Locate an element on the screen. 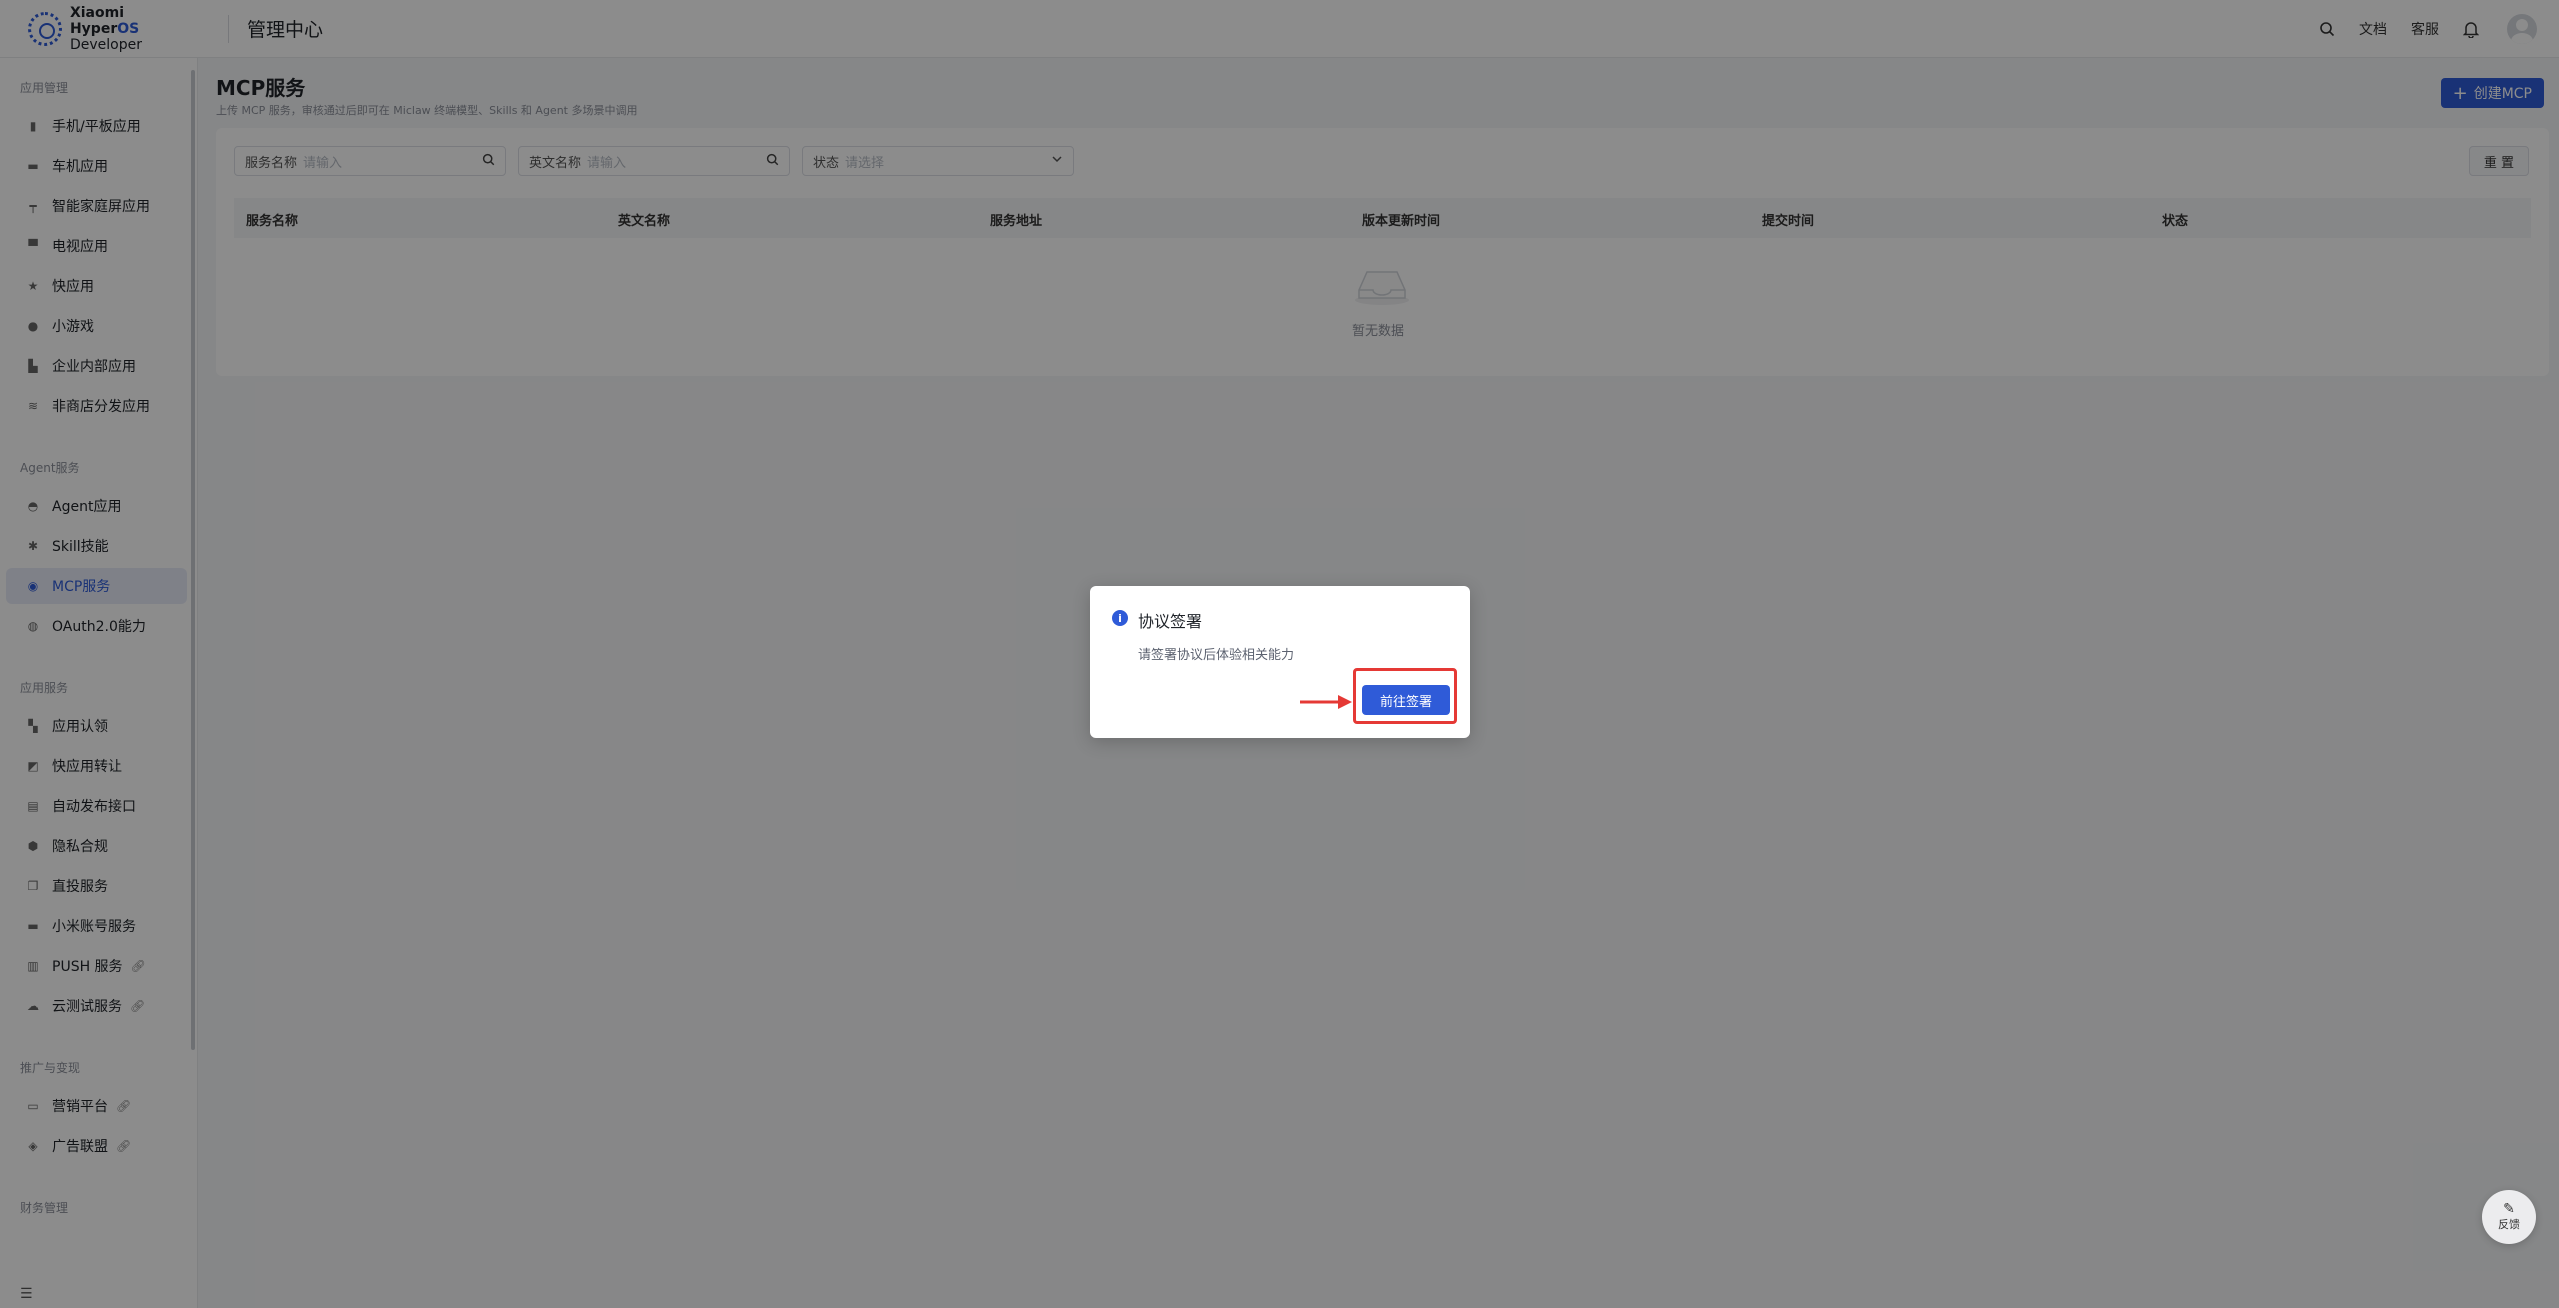  agreement-dialog: i 协议签署 请签署协议后体验相关能力 前往签署 is located at coordinates (1280, 662).